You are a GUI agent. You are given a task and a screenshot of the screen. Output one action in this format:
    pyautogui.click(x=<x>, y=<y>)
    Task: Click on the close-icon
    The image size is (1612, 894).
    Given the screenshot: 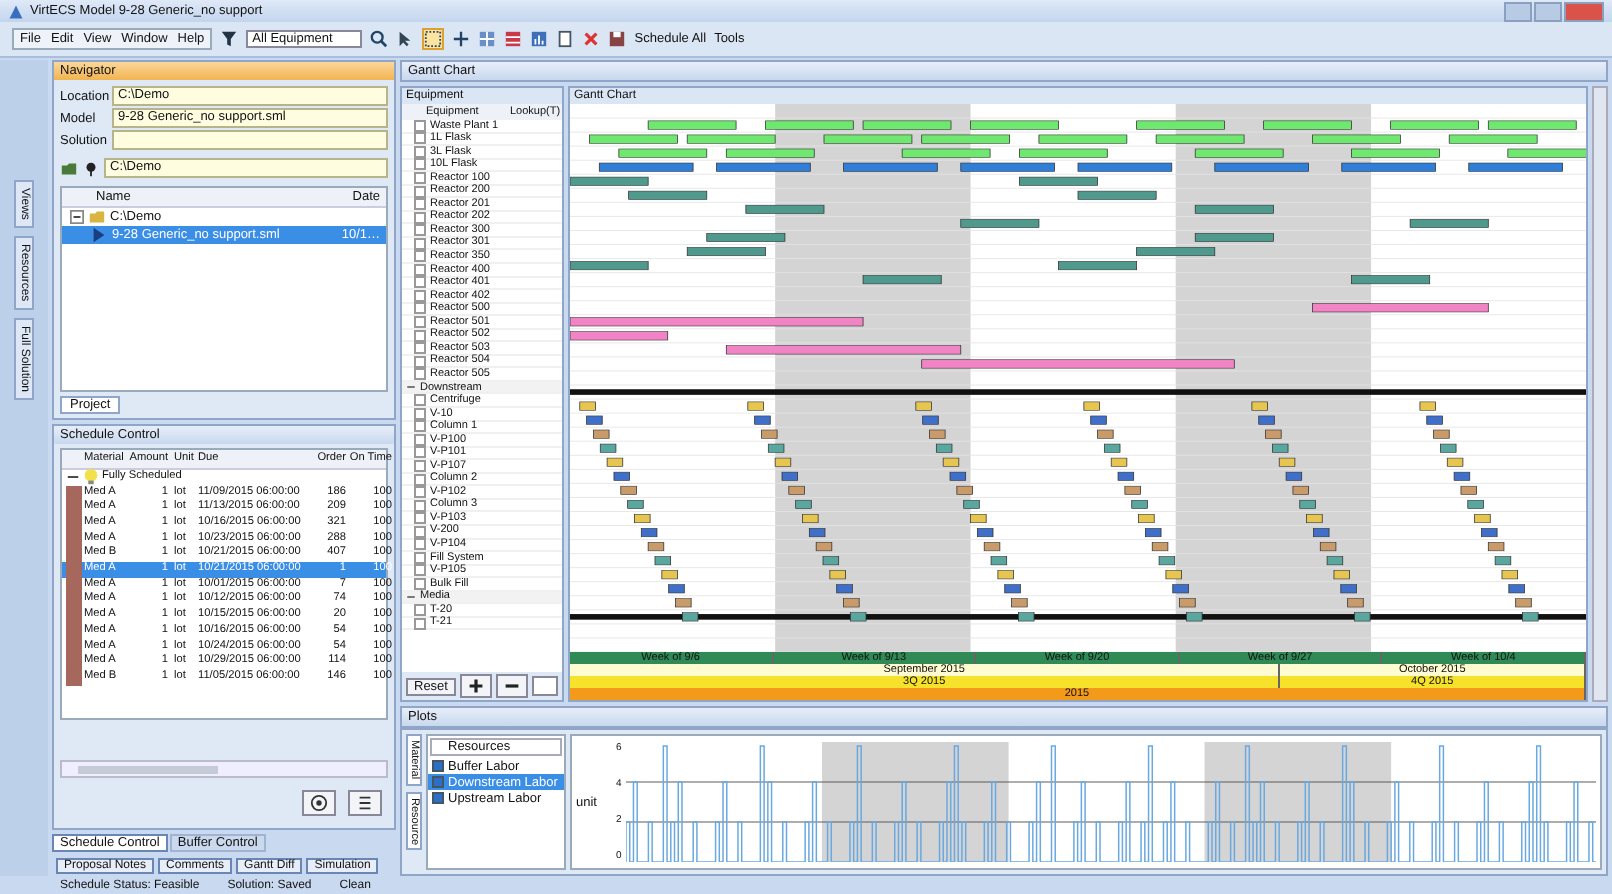 What is the action you would take?
    pyautogui.click(x=591, y=39)
    